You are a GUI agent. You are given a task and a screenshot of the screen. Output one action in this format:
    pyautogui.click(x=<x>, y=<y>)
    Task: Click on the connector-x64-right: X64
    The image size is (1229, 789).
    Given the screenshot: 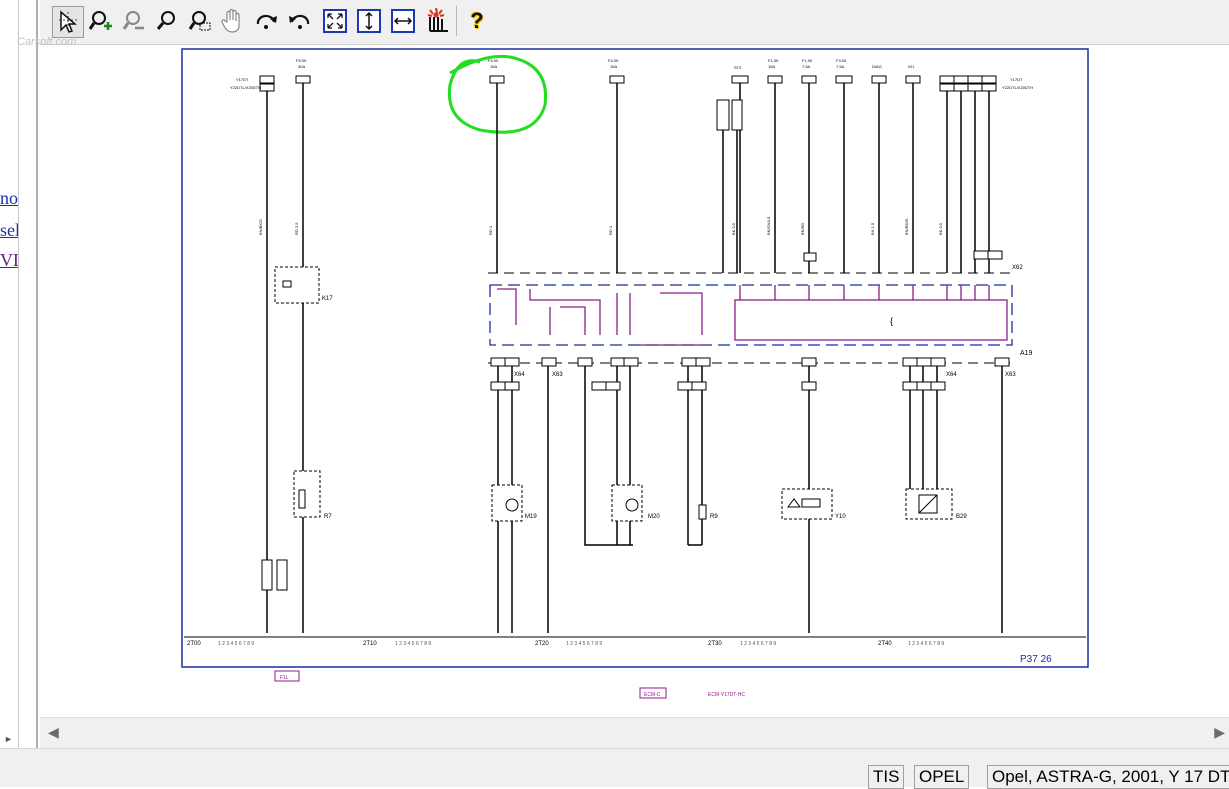 What is the action you would take?
    pyautogui.click(x=951, y=375)
    